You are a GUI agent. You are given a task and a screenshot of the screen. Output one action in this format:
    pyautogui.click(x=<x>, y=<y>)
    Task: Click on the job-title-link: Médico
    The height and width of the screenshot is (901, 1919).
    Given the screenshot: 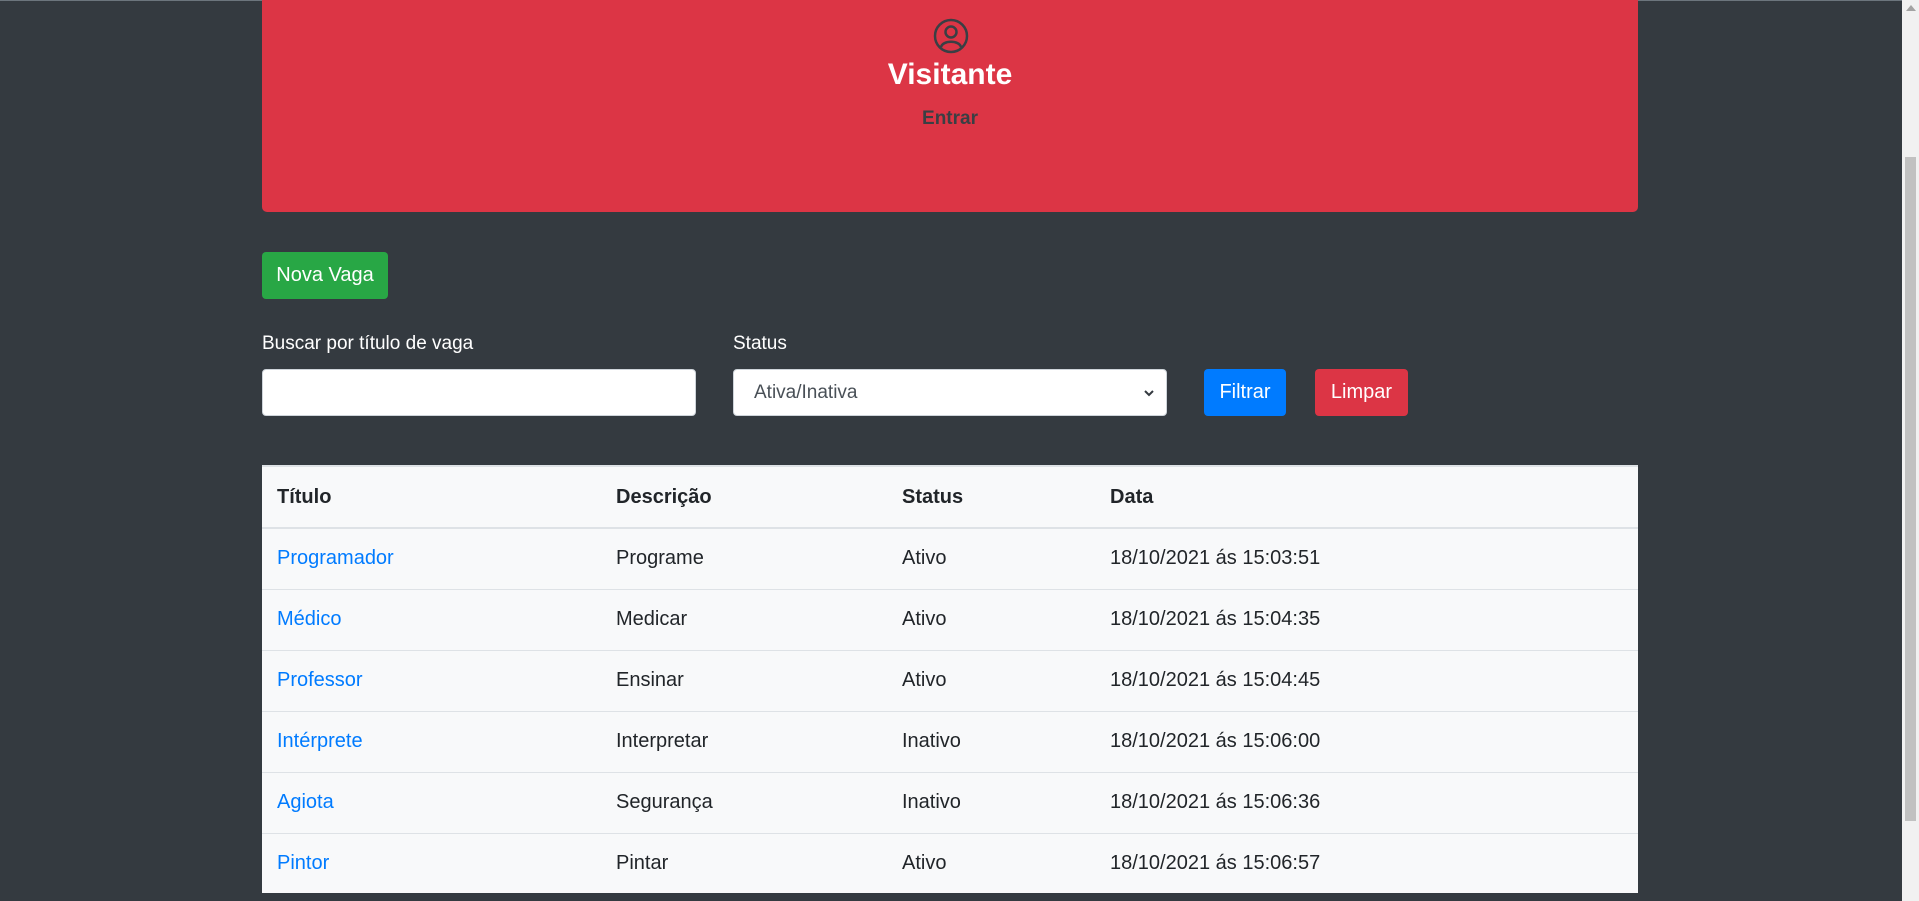 What is the action you would take?
    pyautogui.click(x=309, y=619)
    